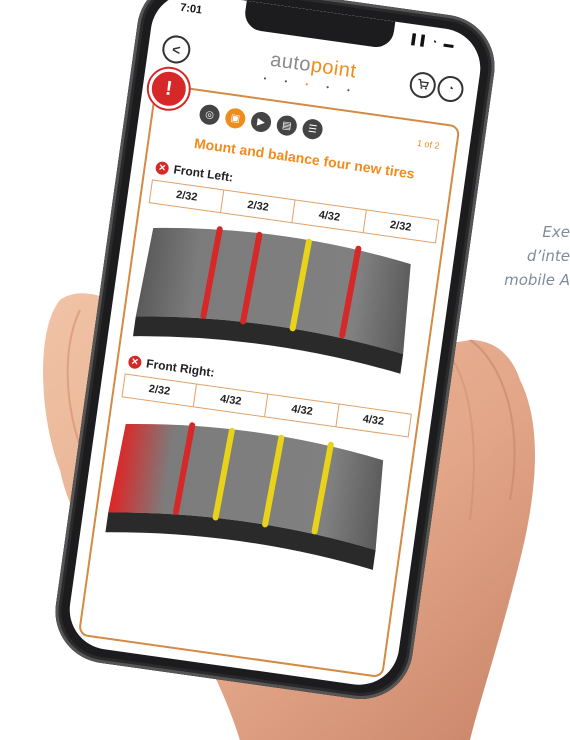 This screenshot has width=570, height=740. Describe the element at coordinates (209, 115) in the screenshot. I see `step-icon-tire: ◎` at that location.